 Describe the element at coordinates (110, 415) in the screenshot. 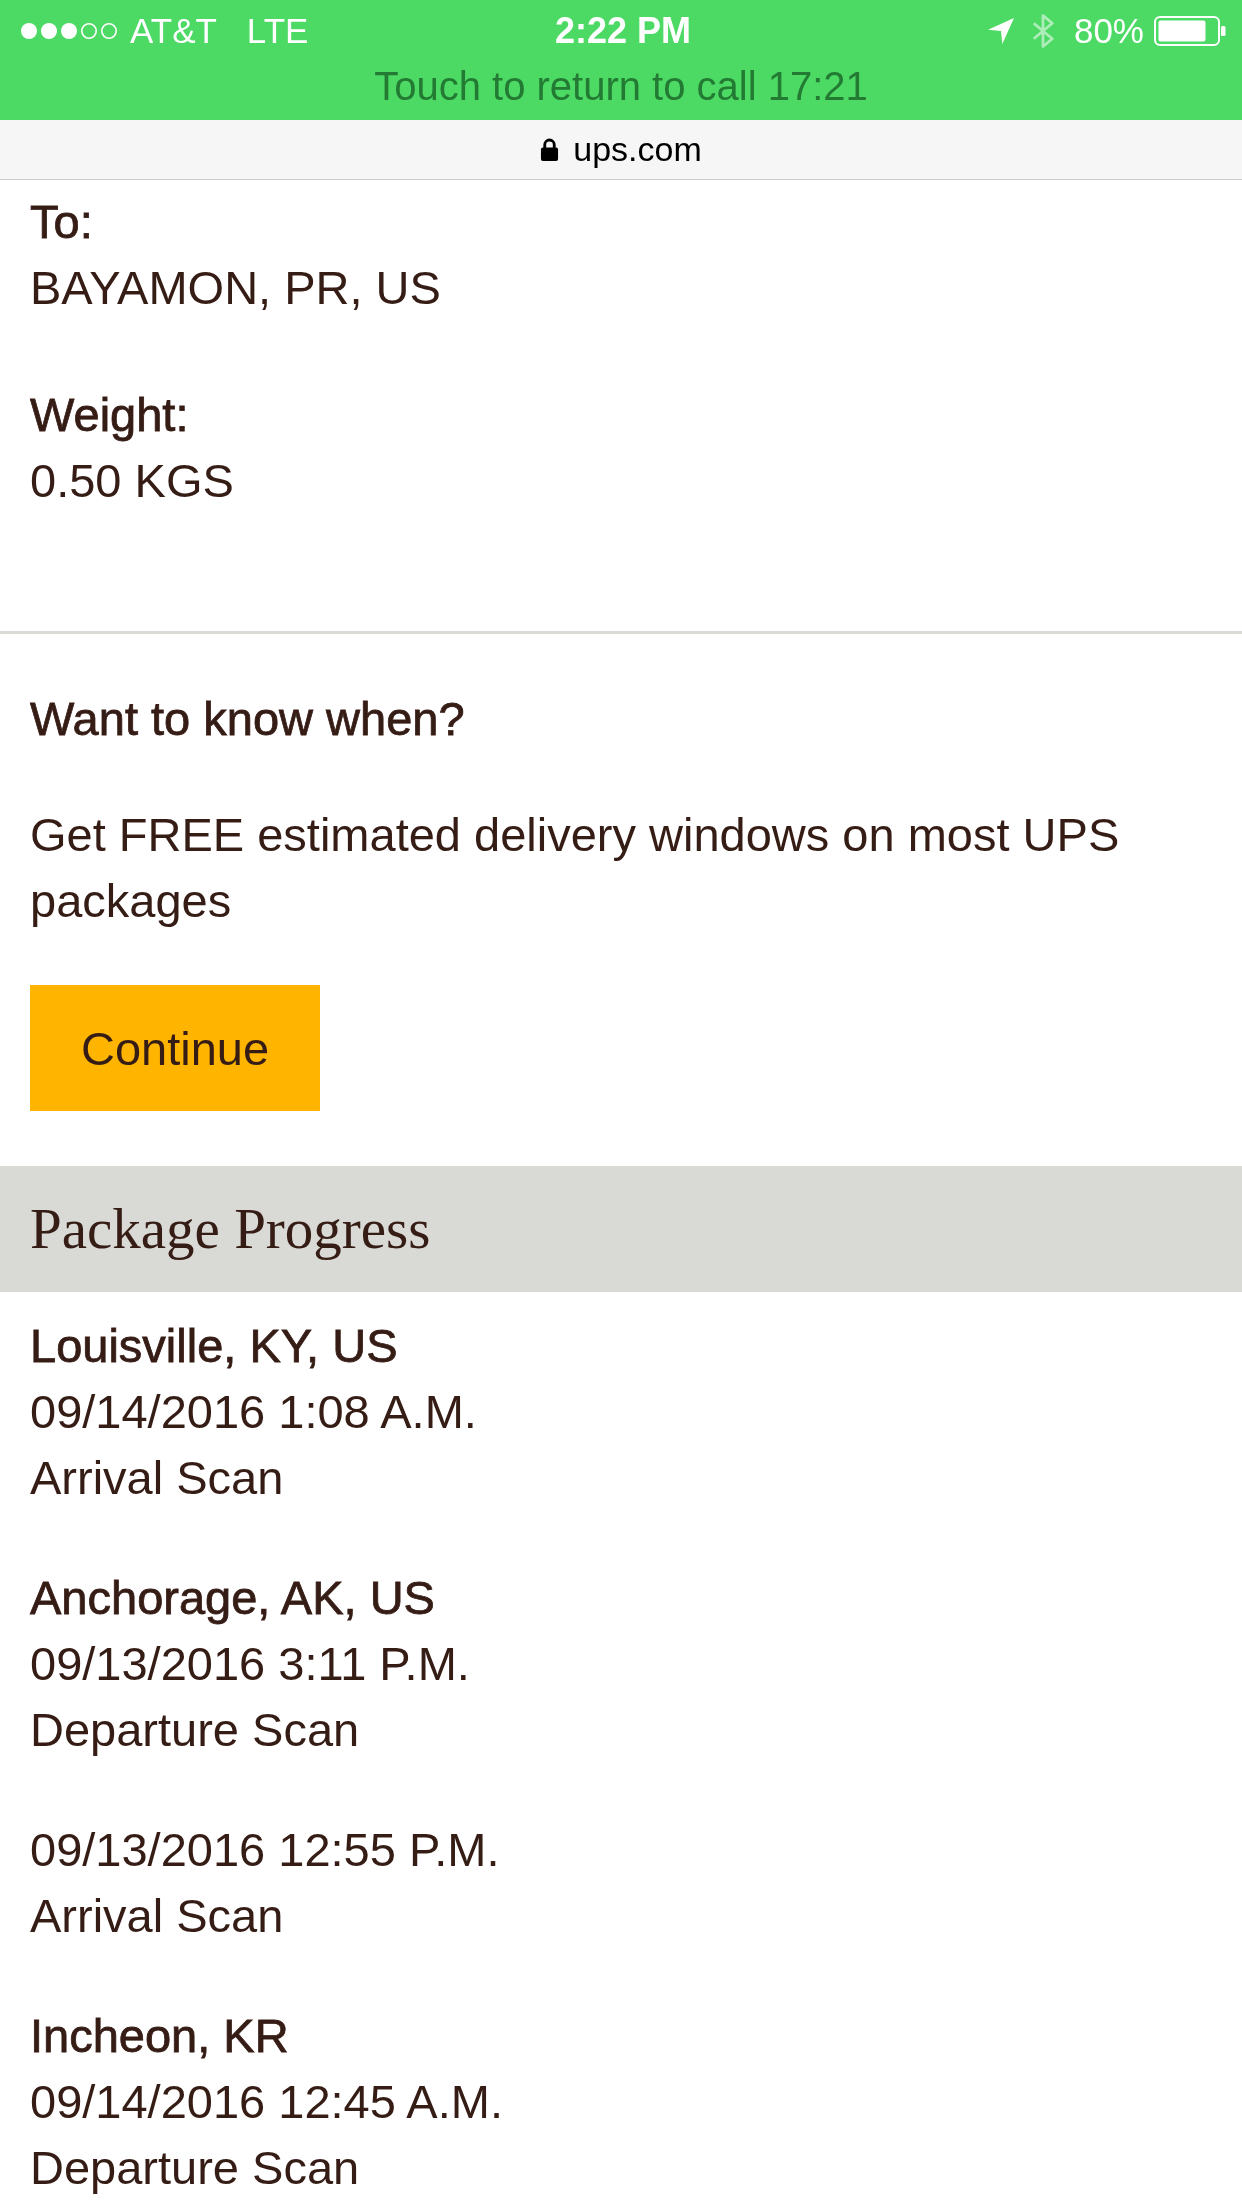

I see `field-label: Weight:` at that location.